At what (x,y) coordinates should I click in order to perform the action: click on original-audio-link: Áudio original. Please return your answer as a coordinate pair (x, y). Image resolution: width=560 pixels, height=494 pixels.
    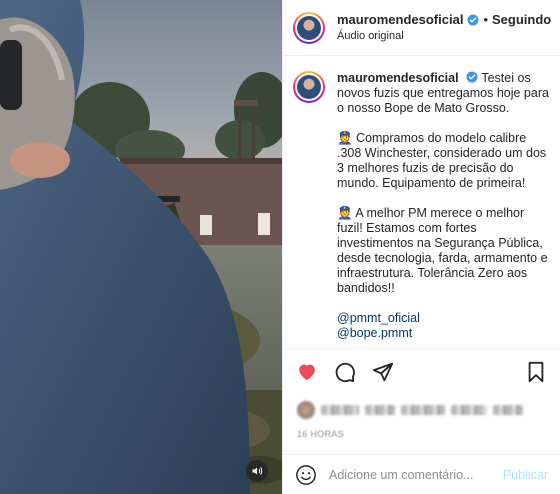
    Looking at the image, I should click on (444, 37).